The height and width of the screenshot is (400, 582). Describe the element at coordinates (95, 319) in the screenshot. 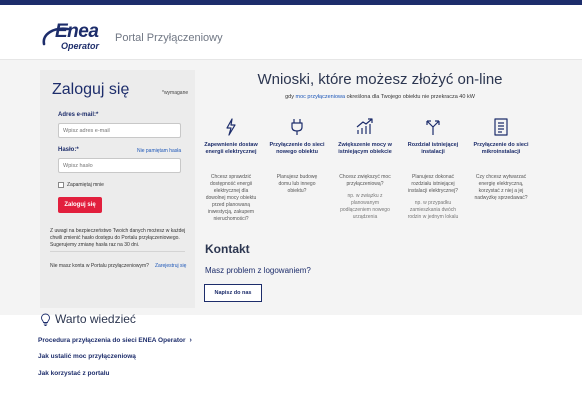

I see `info-section-title: Warto wiedzieć` at that location.